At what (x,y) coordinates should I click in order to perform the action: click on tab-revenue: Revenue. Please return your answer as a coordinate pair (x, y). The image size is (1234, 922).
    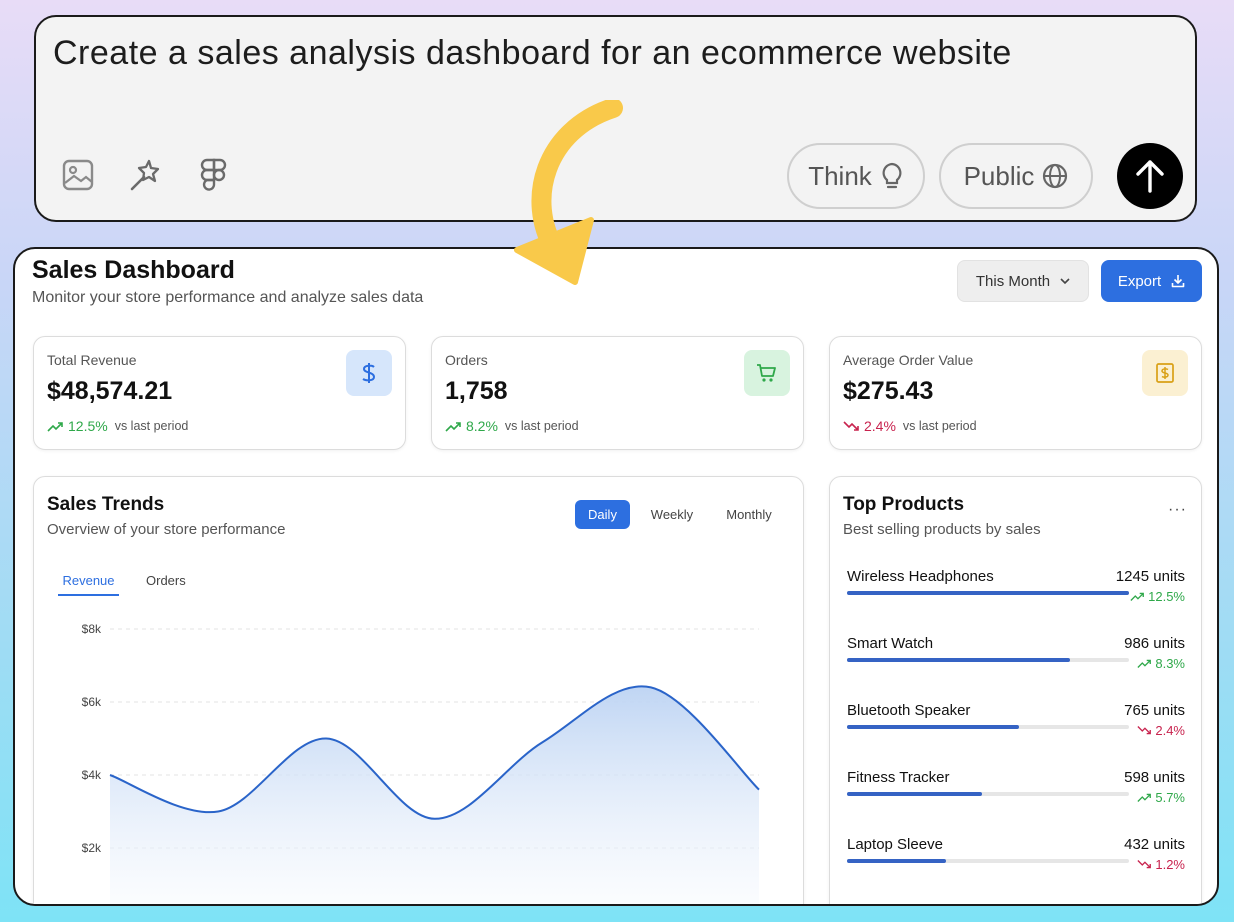
    Looking at the image, I should click on (88, 584).